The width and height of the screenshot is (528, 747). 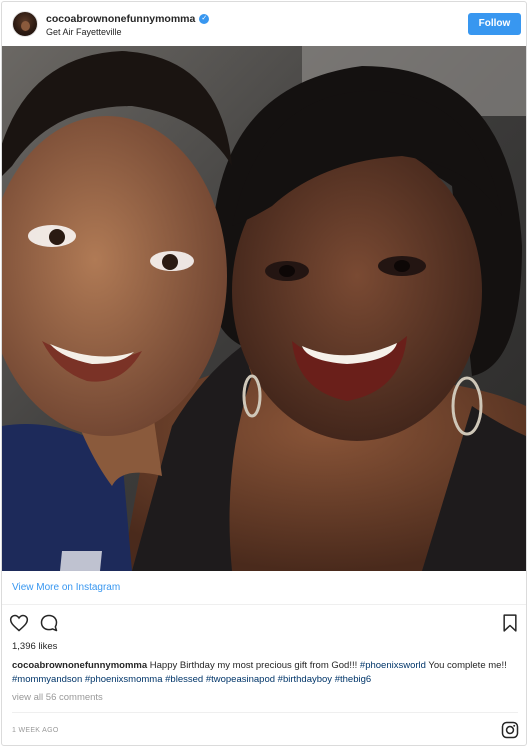 What do you see at coordinates (494, 24) in the screenshot?
I see `follow-button: Follow` at bounding box center [494, 24].